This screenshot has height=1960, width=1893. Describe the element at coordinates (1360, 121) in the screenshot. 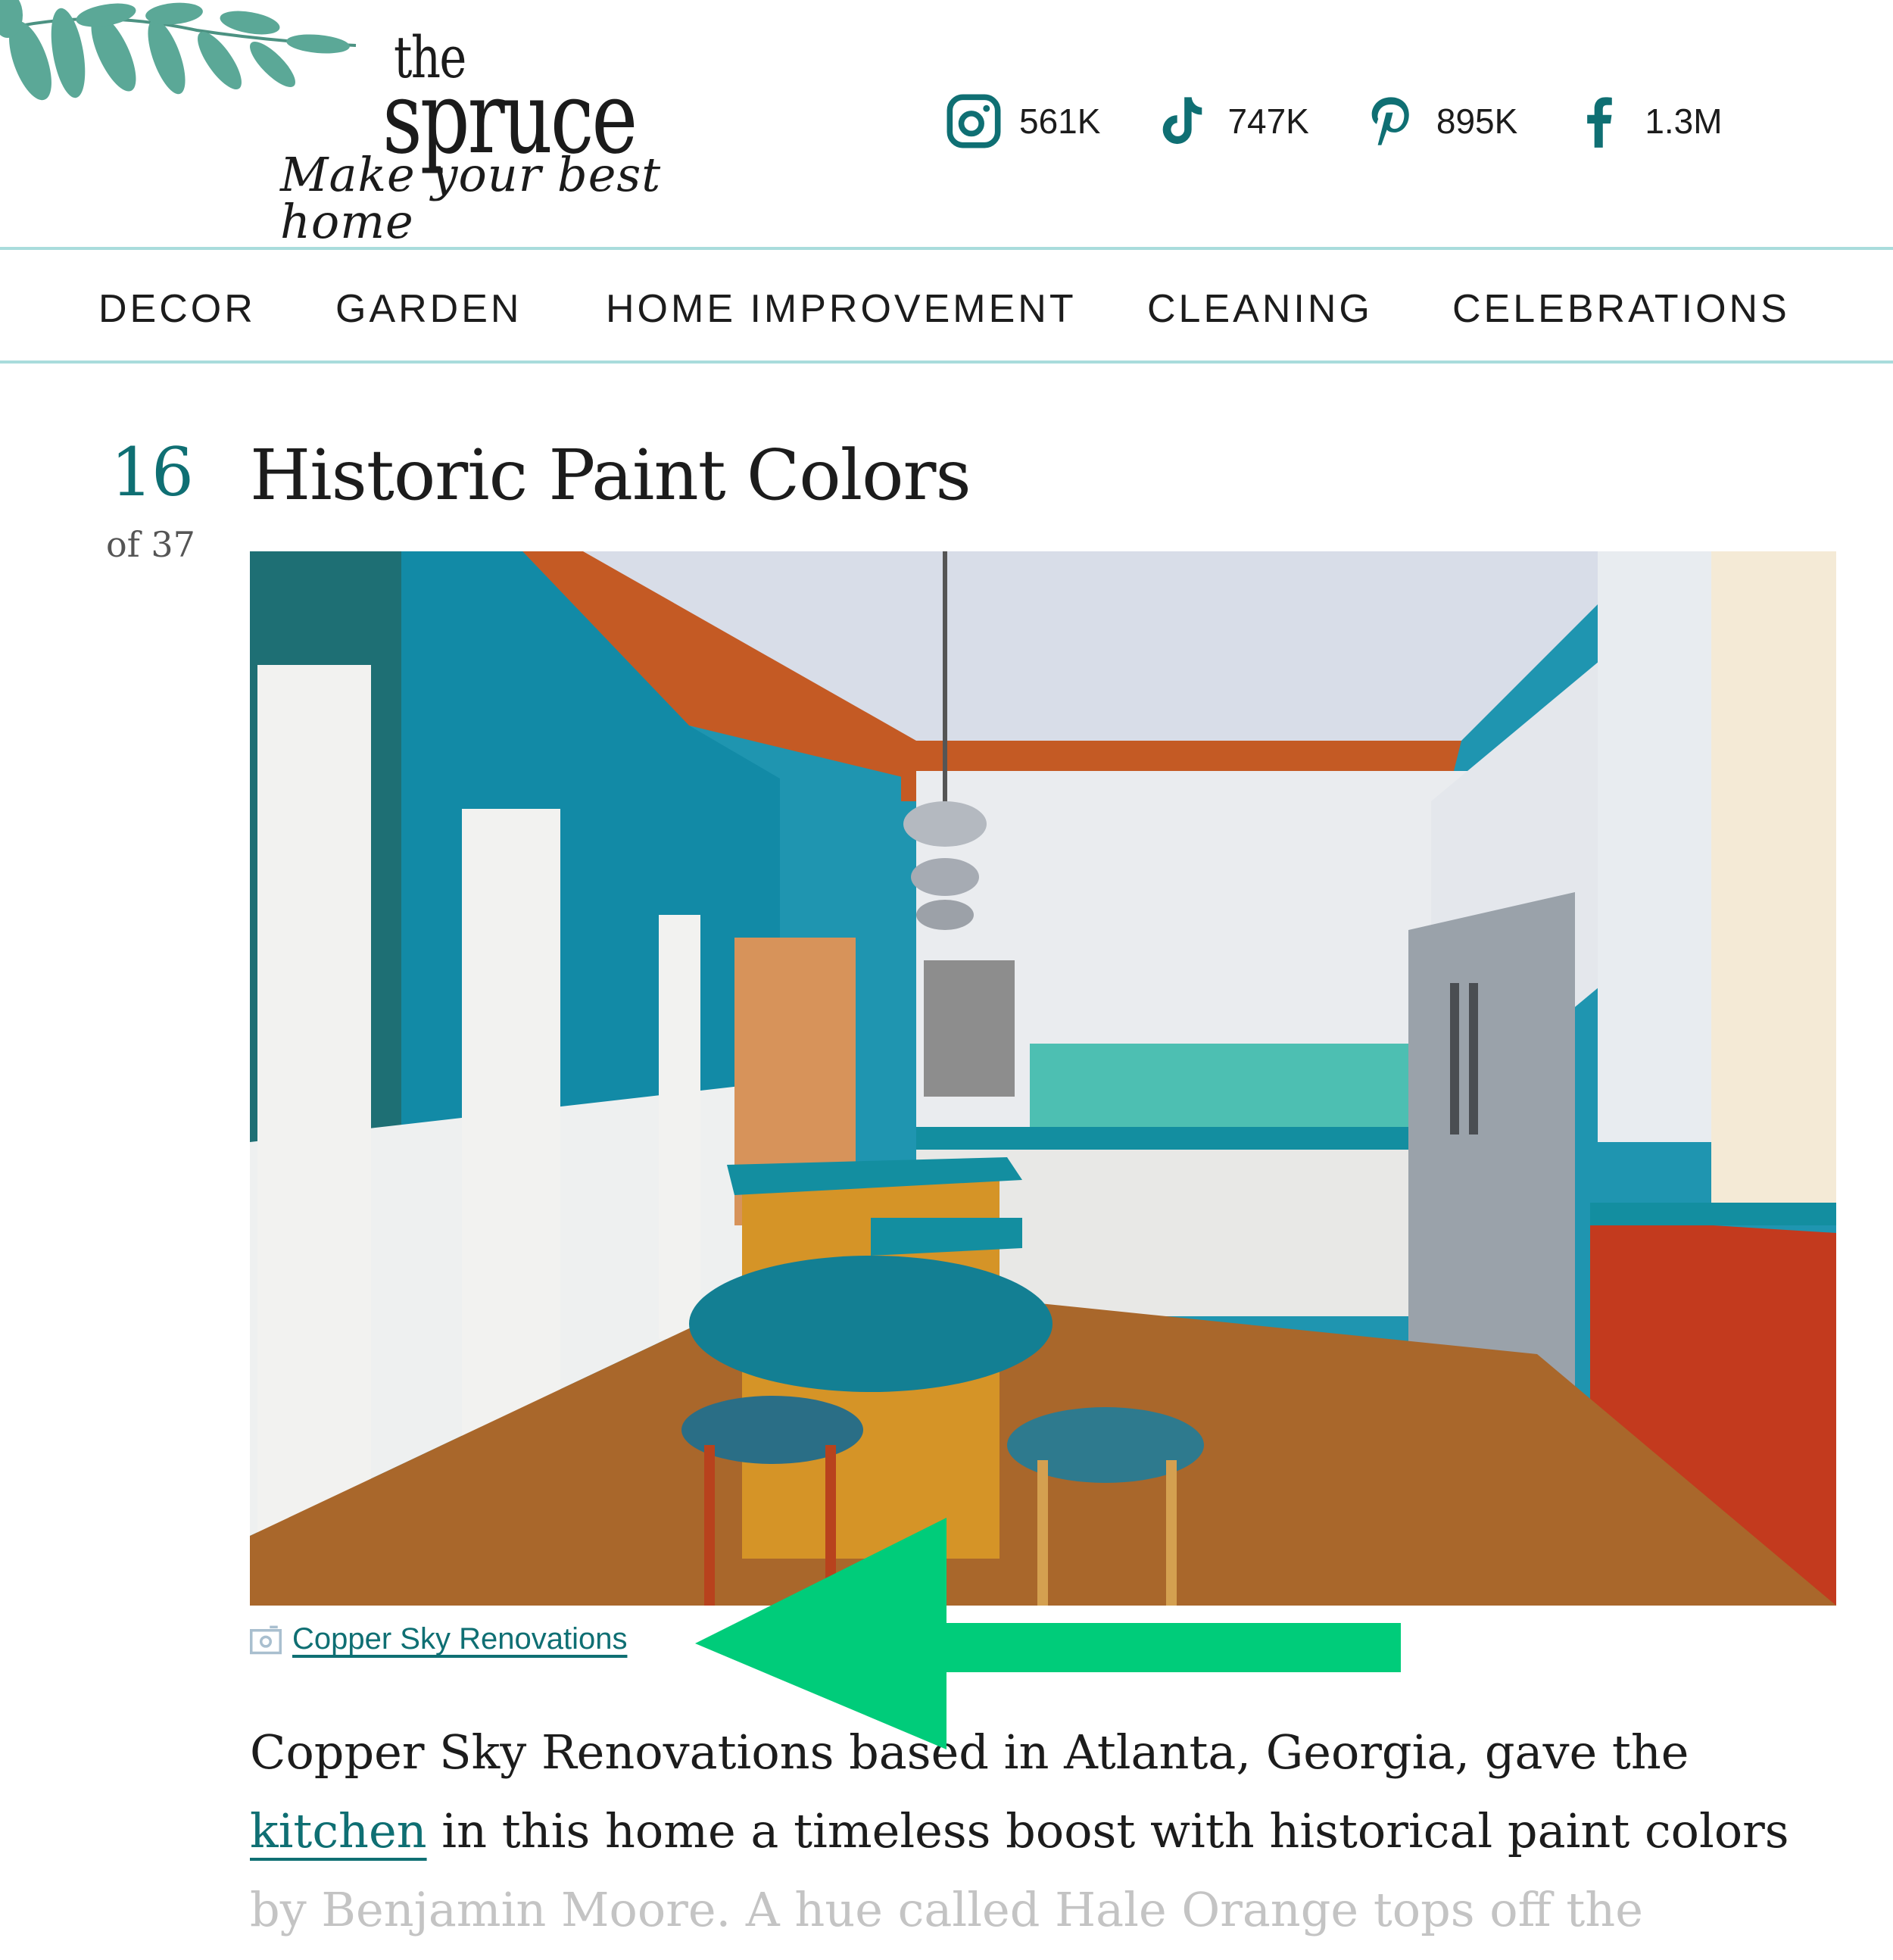

I see `social-links: 561K 747K 895K 1.3M` at that location.